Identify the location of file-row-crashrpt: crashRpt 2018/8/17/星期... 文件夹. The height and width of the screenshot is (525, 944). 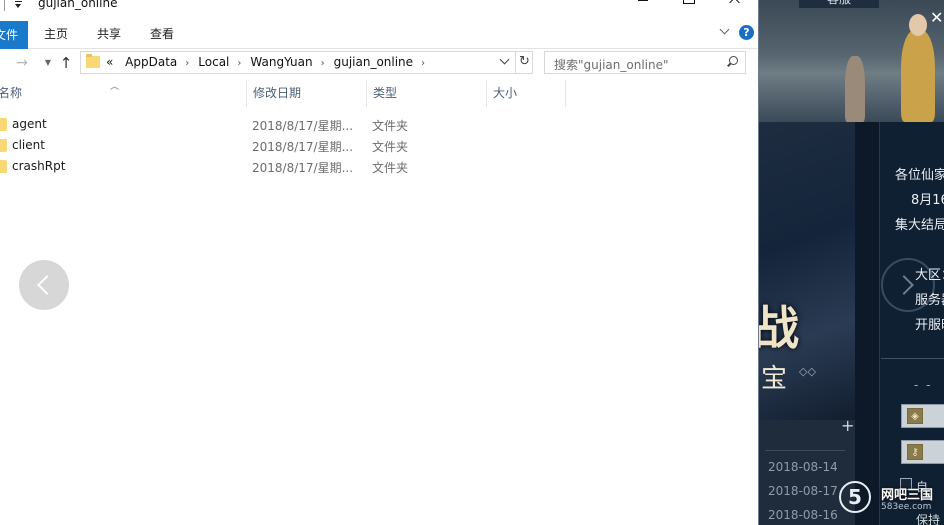
(379, 166).